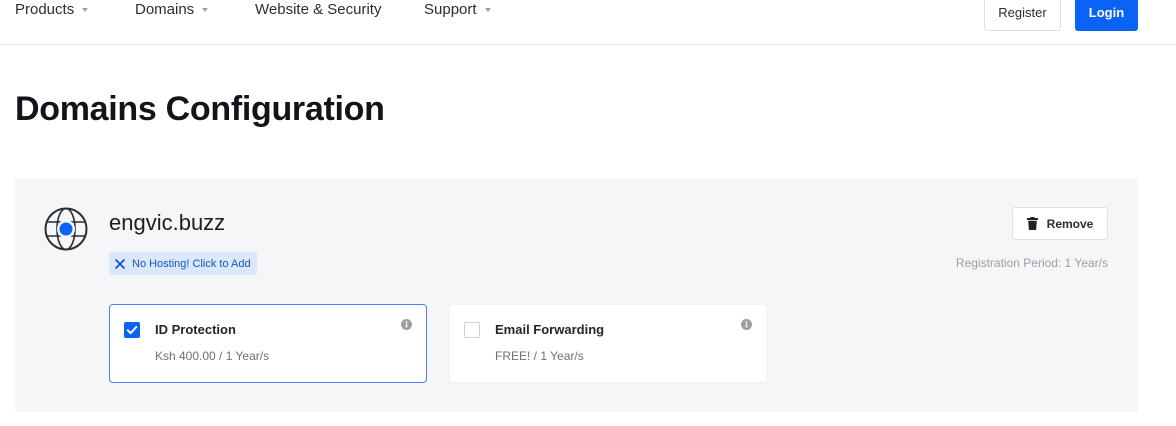 The image size is (1176, 426). Describe the element at coordinates (120, 263) in the screenshot. I see `x-icon` at that location.